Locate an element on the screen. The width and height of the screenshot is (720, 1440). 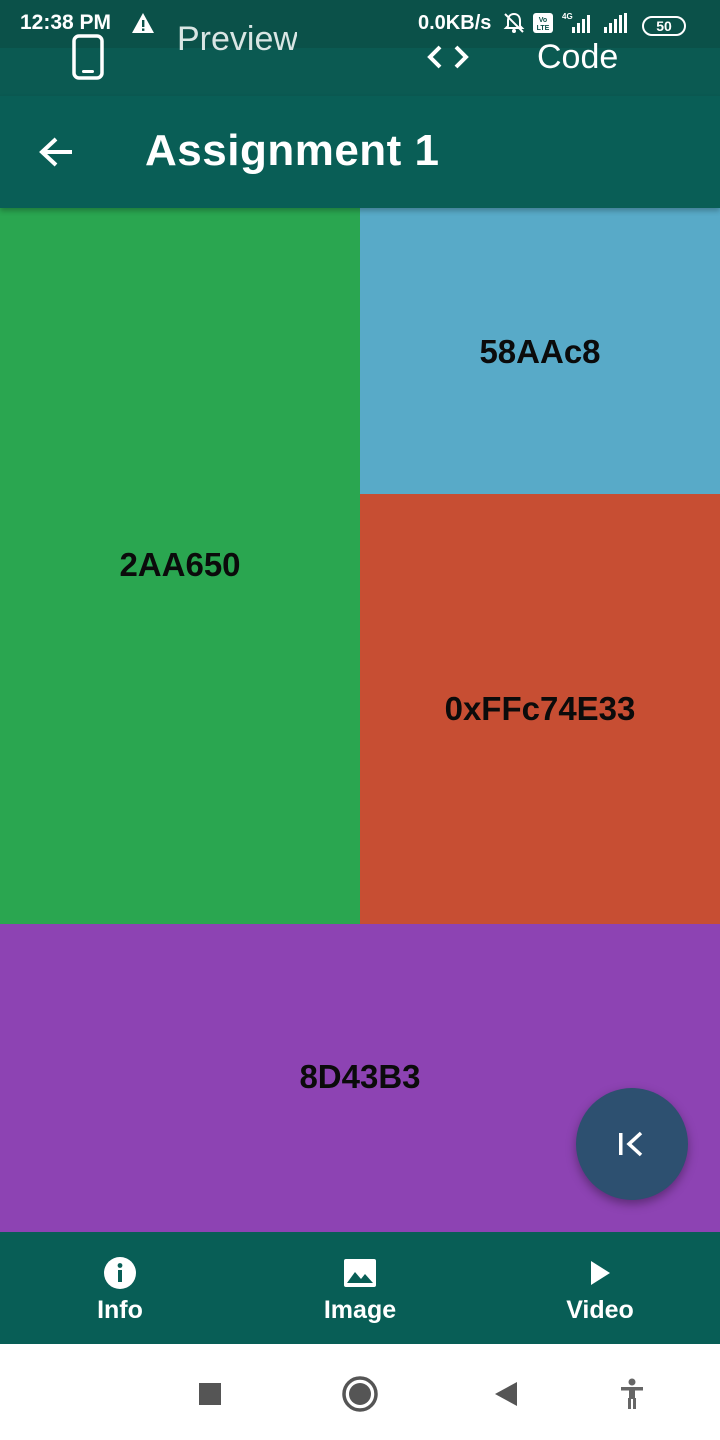
app-bar: Assignment 1 is located at coordinates (360, 152).